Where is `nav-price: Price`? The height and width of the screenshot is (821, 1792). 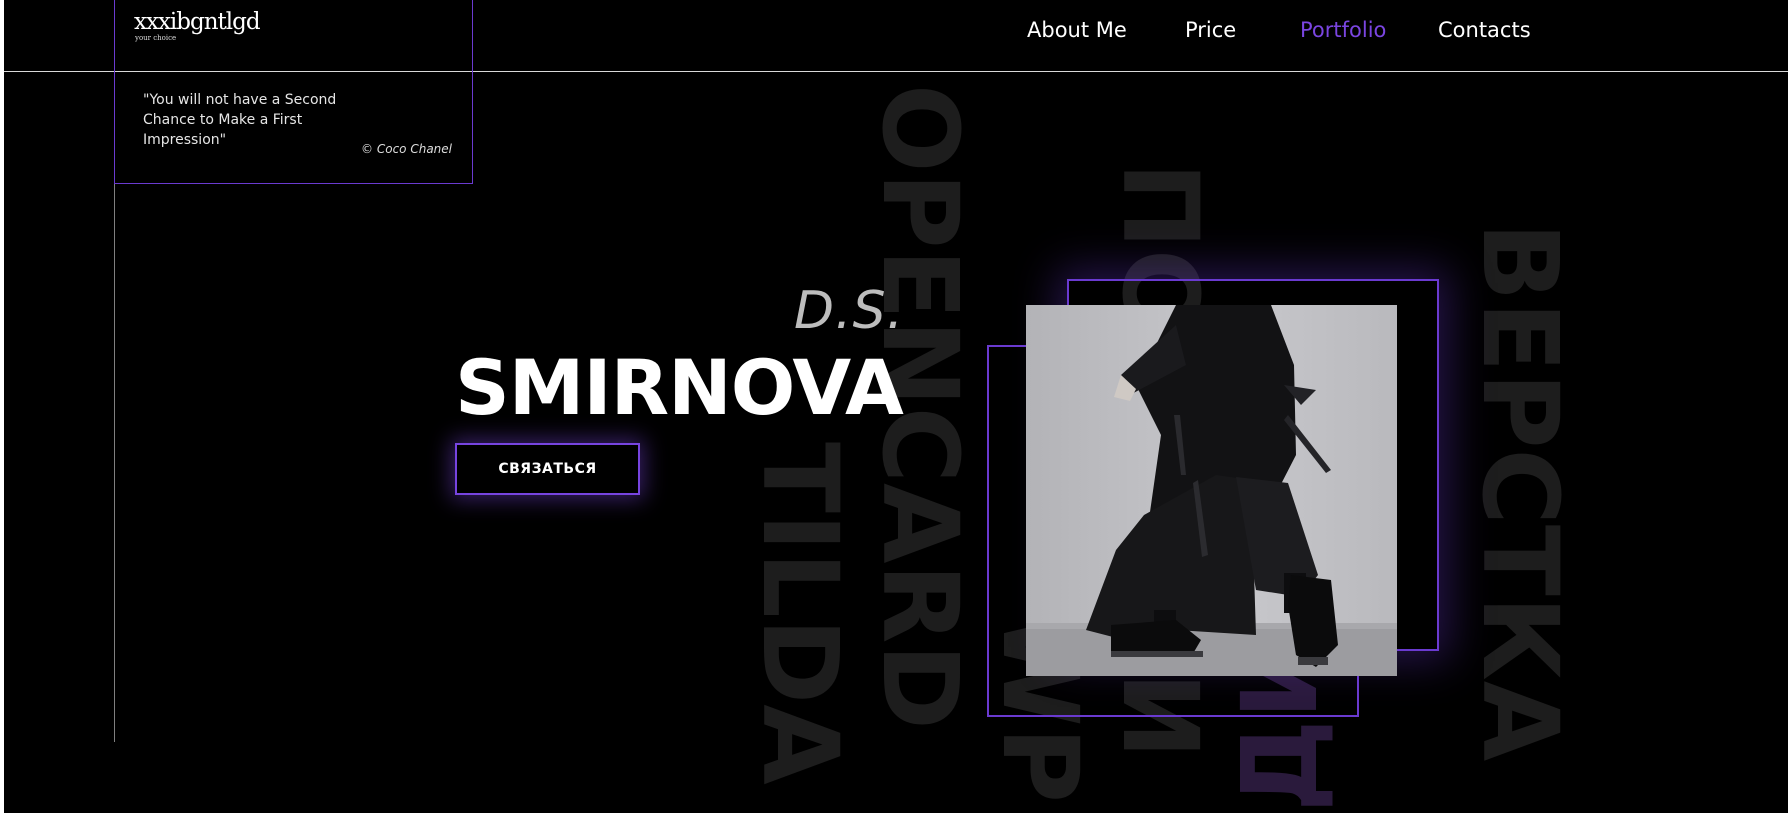 nav-price: Price is located at coordinates (1210, 30).